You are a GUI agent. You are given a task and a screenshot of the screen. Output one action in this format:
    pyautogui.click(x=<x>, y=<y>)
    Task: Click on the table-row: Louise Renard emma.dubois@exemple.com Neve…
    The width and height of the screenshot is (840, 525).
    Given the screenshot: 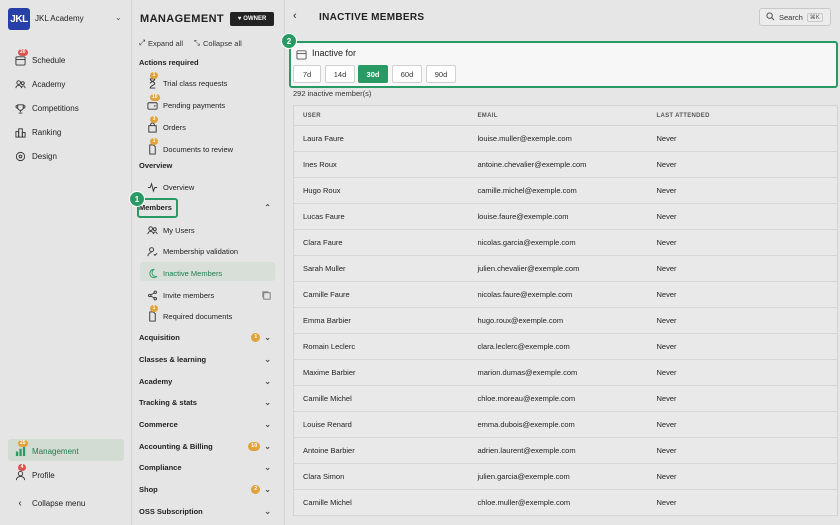 What is the action you would take?
    pyautogui.click(x=565, y=424)
    